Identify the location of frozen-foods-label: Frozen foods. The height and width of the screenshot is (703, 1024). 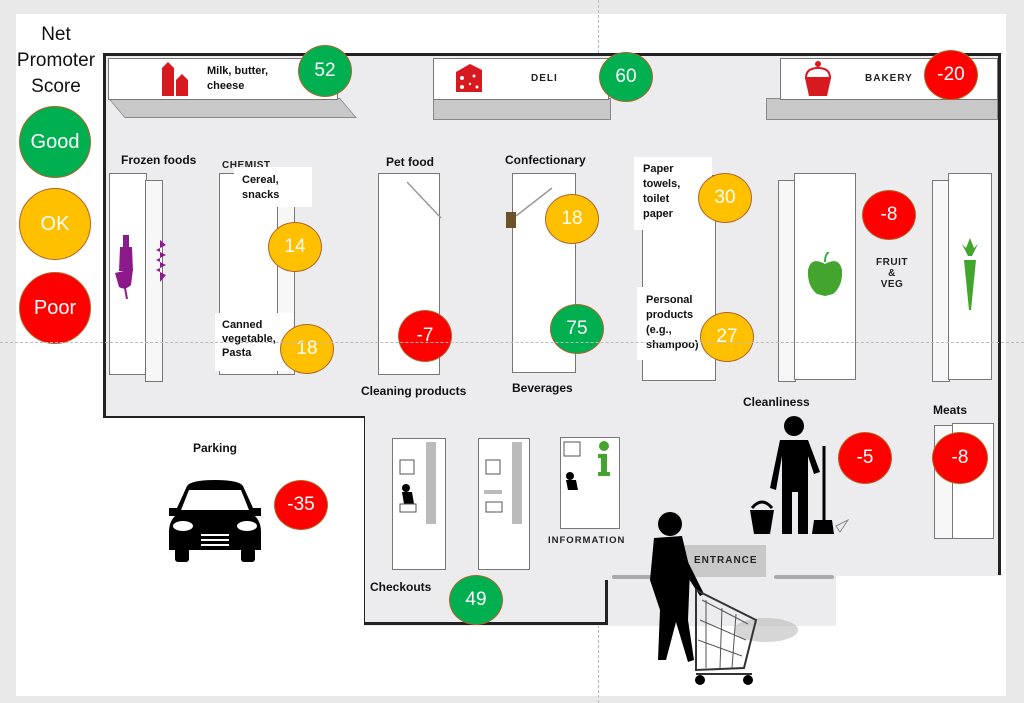
(159, 160).